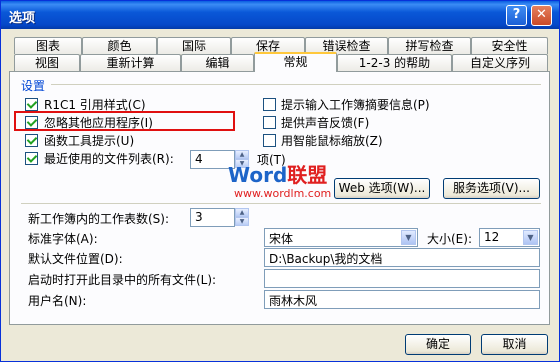 The width and height of the screenshot is (560, 362). Describe the element at coordinates (212, 217) in the screenshot. I see `sheets-count-input: 3` at that location.